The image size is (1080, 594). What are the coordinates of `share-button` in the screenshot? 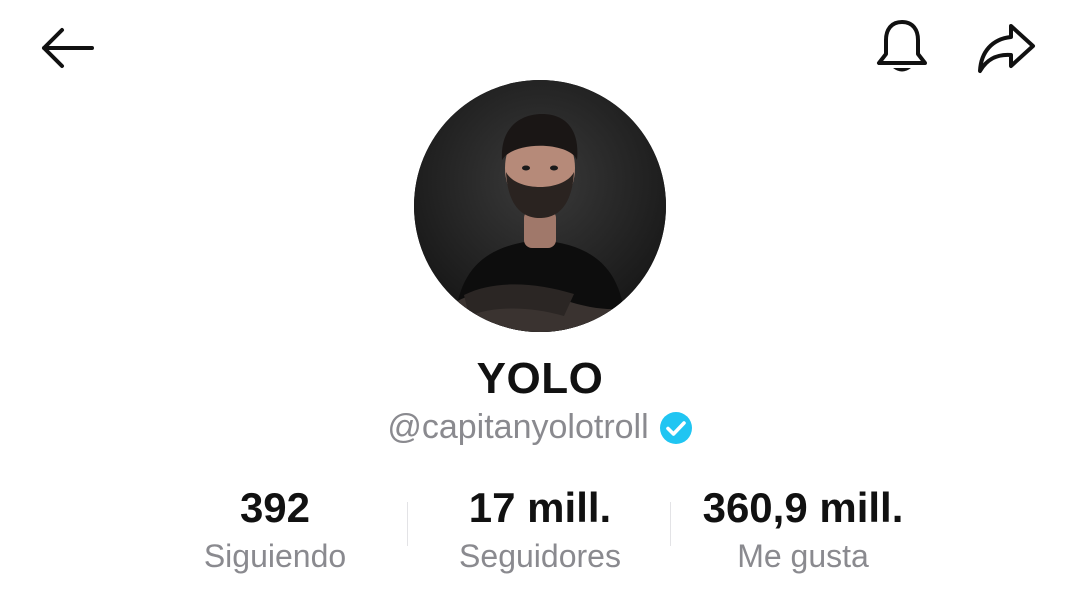 It's located at (1006, 48).